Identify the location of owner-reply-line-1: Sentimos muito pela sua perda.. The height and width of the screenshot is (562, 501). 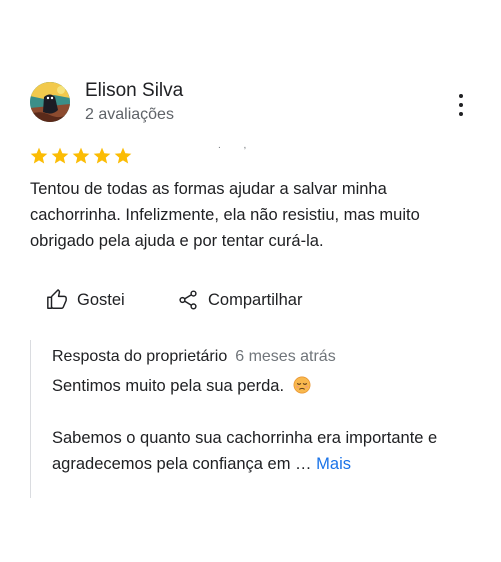
(168, 386).